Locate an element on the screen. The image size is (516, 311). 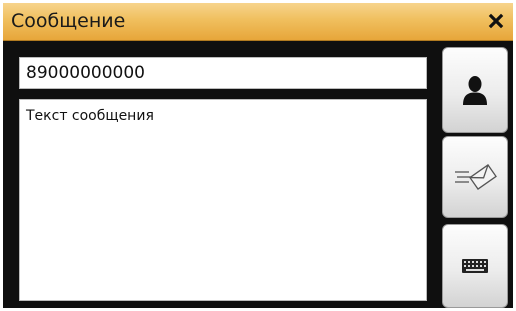
send-button is located at coordinates (475, 177).